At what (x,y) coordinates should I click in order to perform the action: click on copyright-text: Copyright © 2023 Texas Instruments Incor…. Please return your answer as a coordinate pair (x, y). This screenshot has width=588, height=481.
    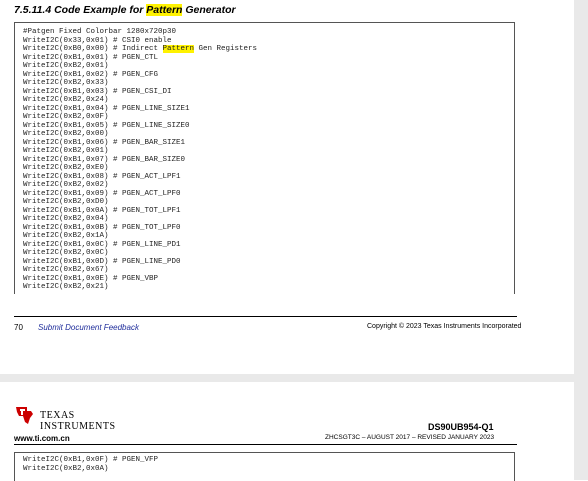
    Looking at the image, I should click on (444, 326).